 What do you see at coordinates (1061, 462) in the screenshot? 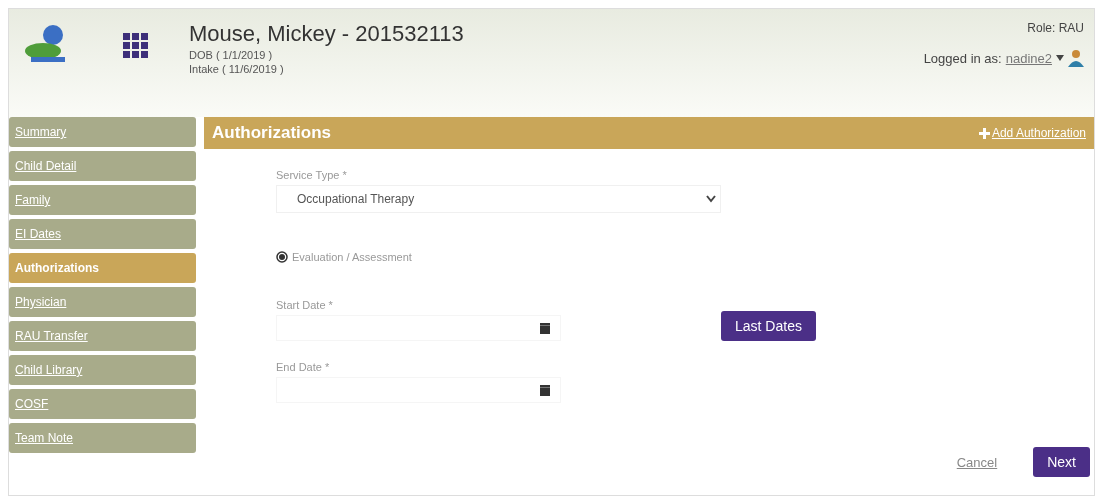
I see `next-button: Next` at bounding box center [1061, 462].